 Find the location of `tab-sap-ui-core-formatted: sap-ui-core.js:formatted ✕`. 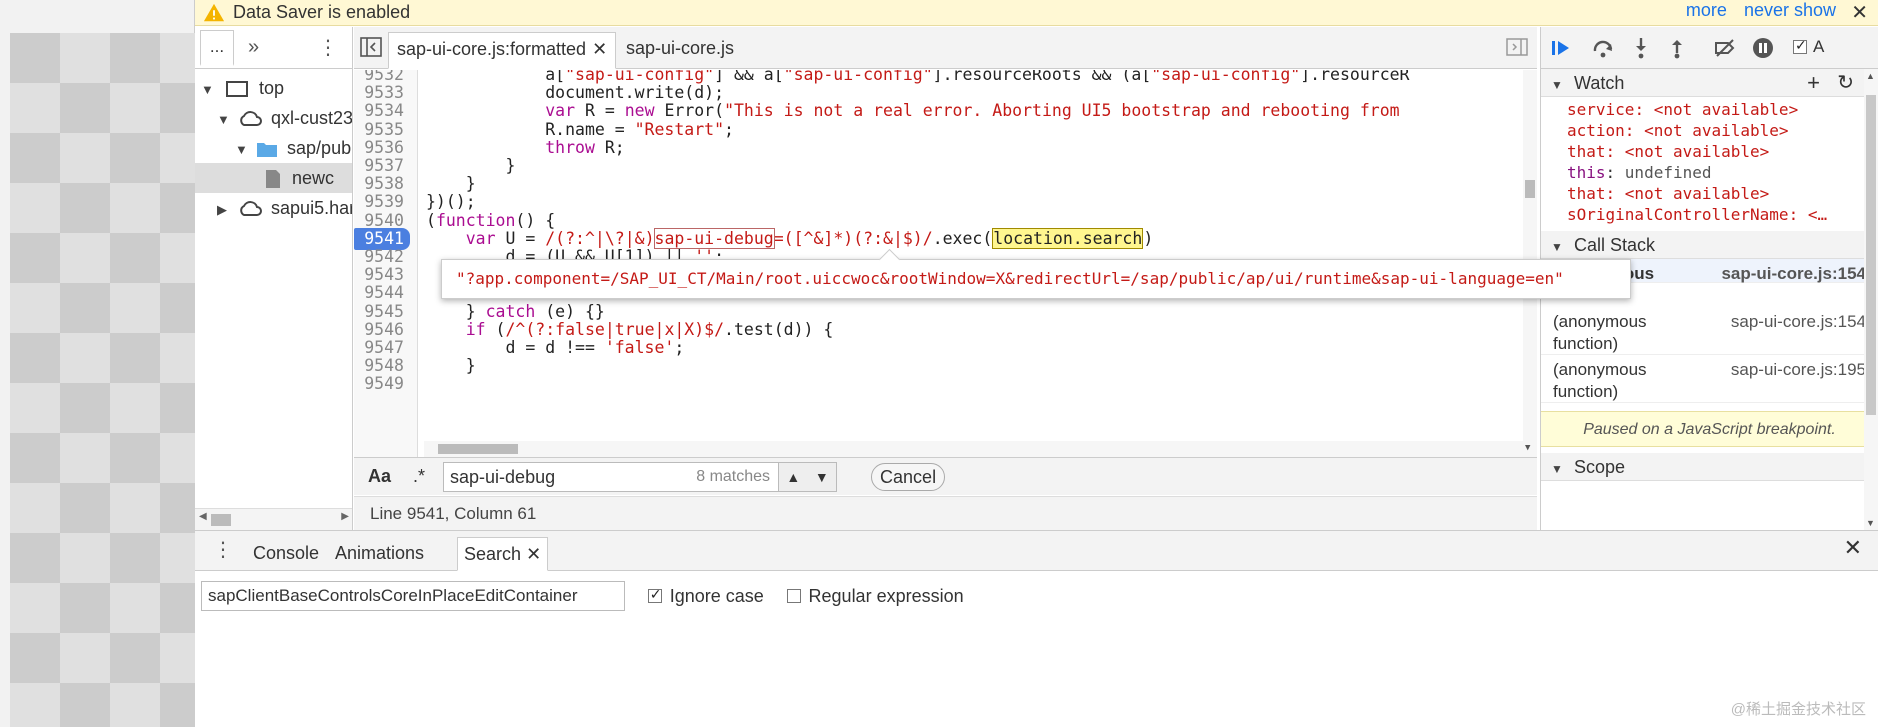

tab-sap-ui-core-formatted: sap-ui-core.js:formatted ✕ is located at coordinates (502, 50).